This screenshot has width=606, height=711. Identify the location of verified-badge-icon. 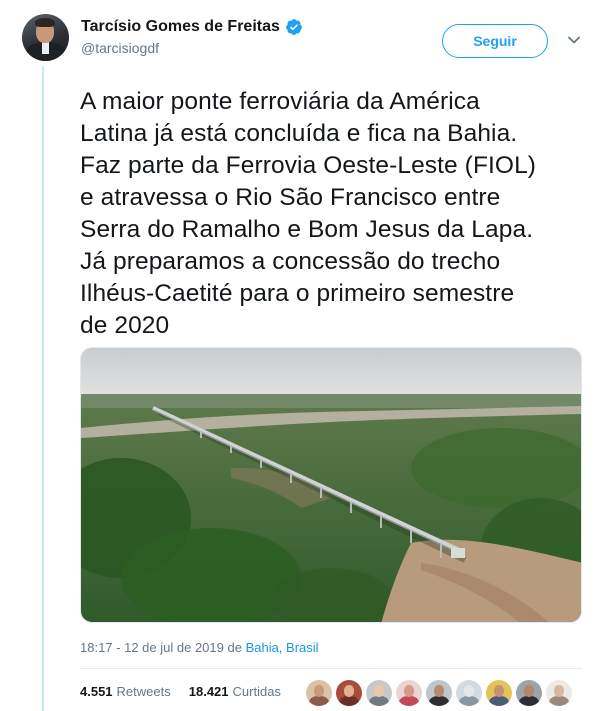
(294, 27).